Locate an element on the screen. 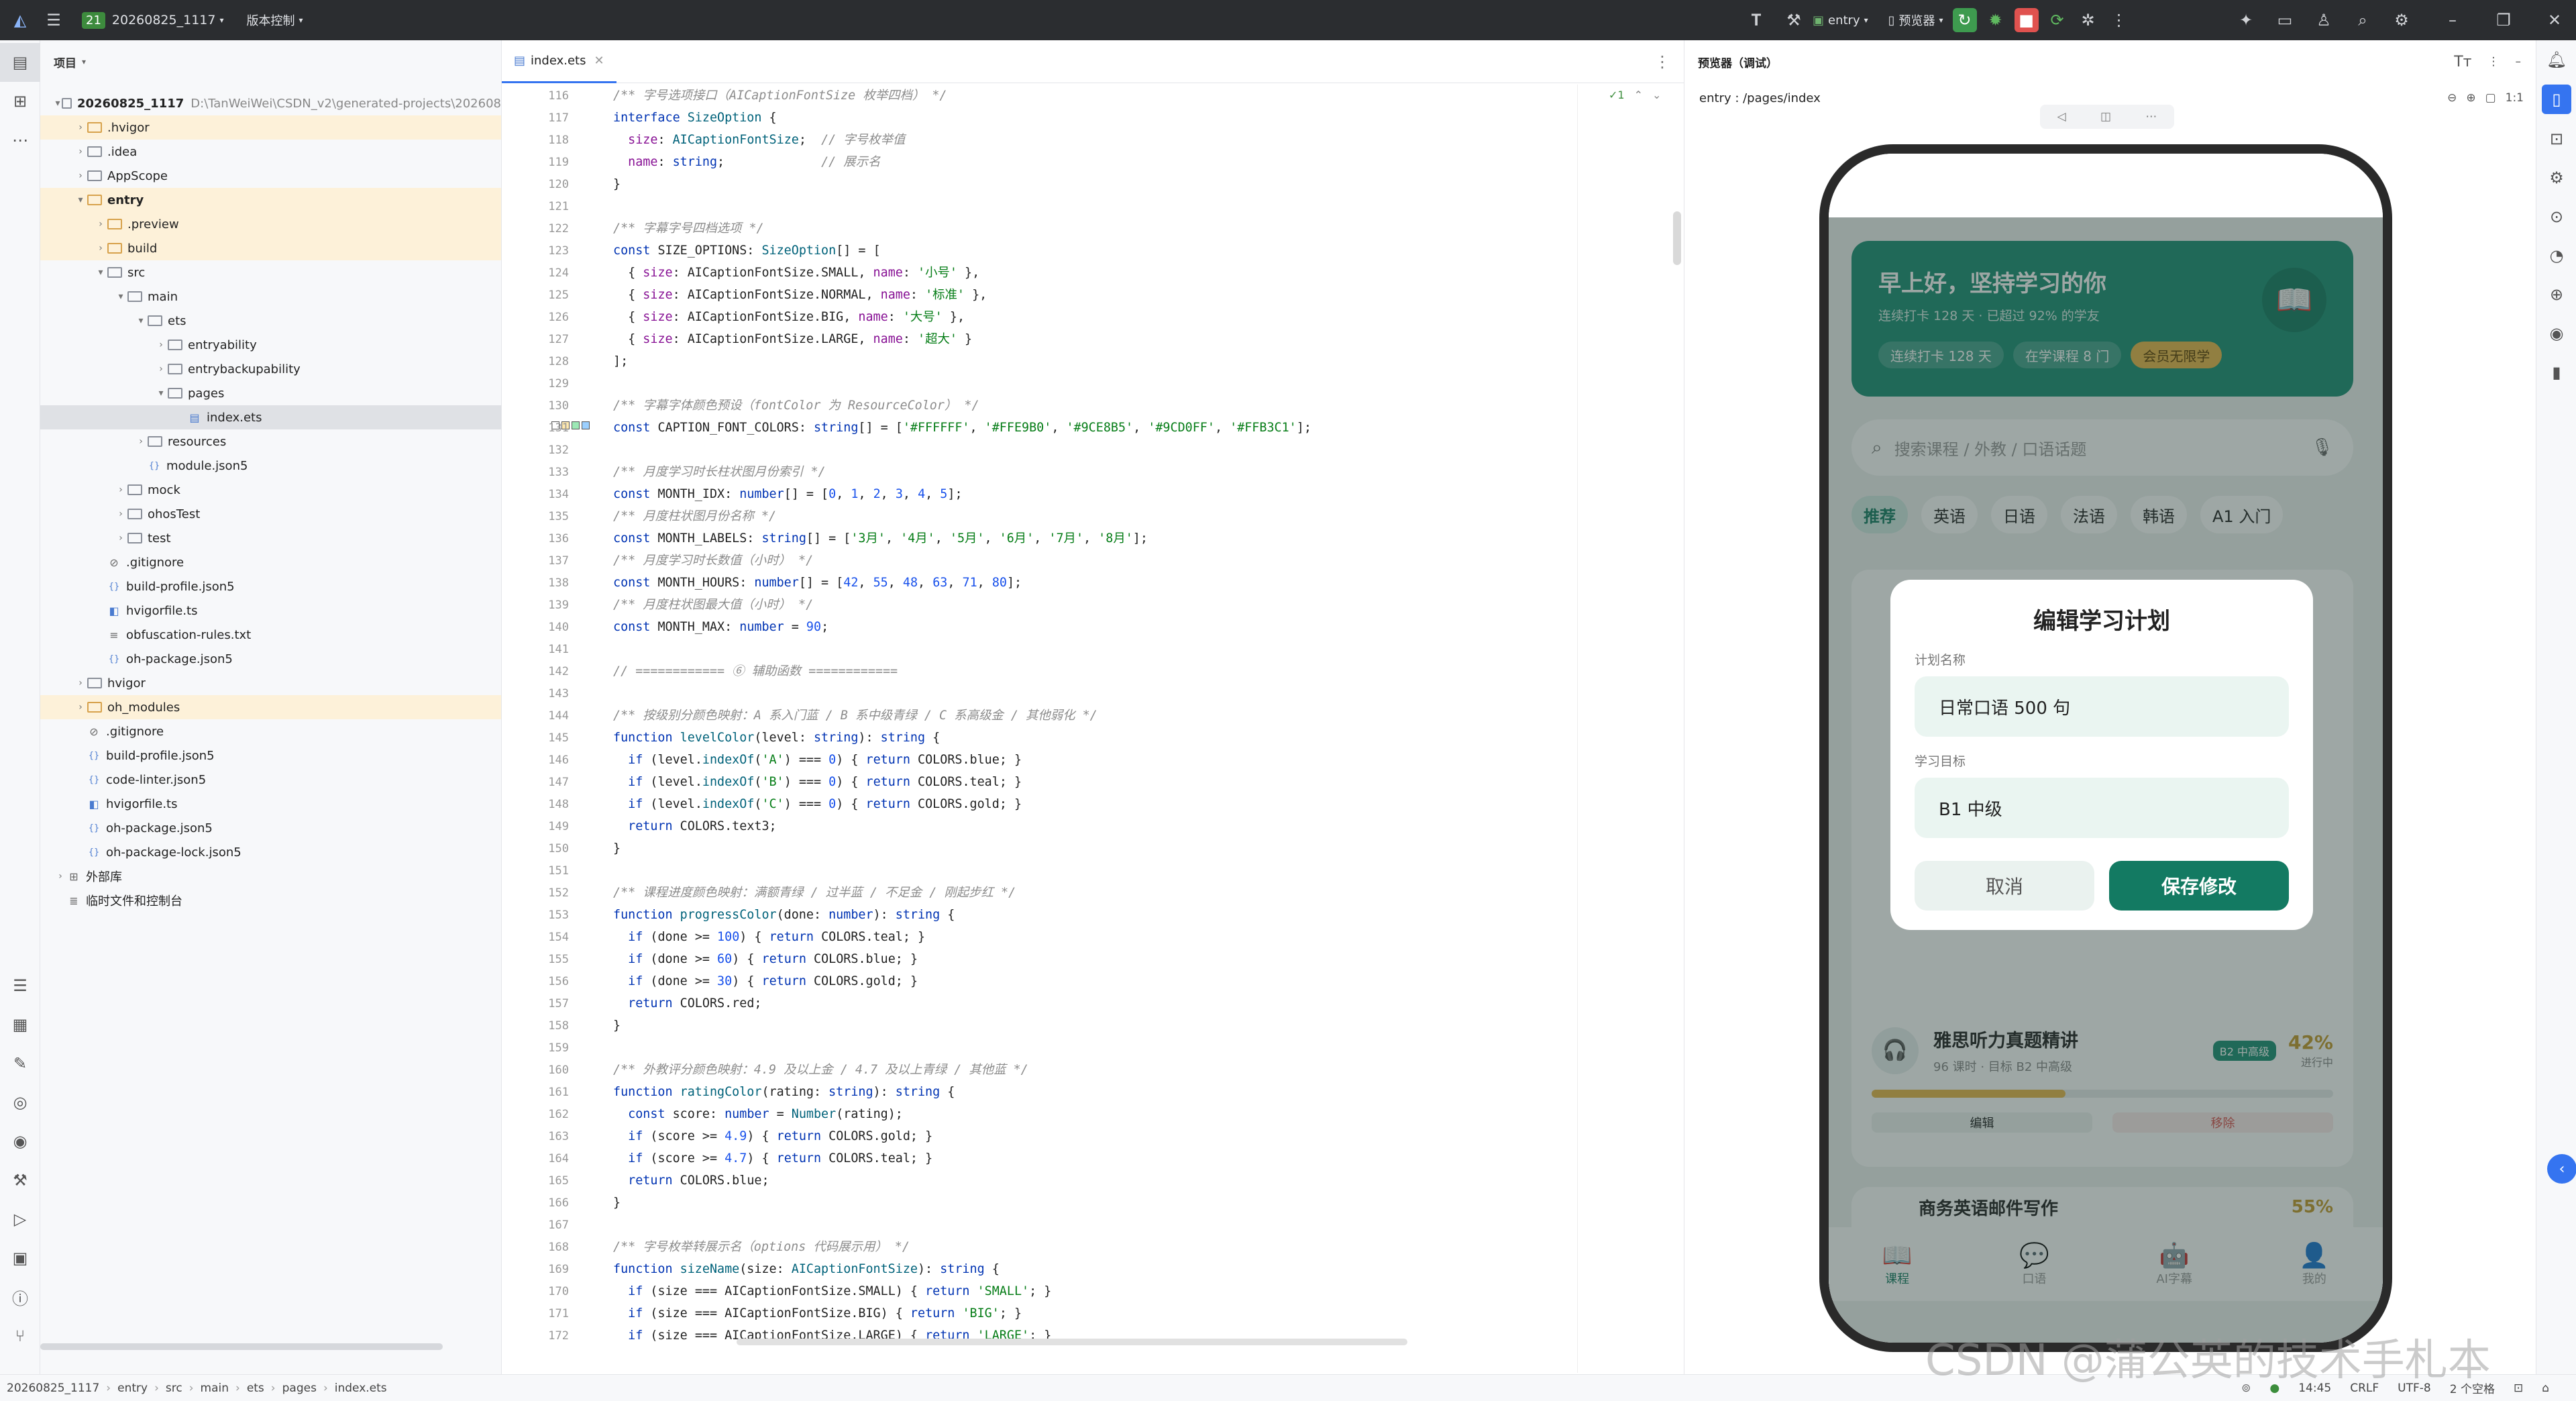  tree-item: › ⊞ 外部库 is located at coordinates (270, 876).